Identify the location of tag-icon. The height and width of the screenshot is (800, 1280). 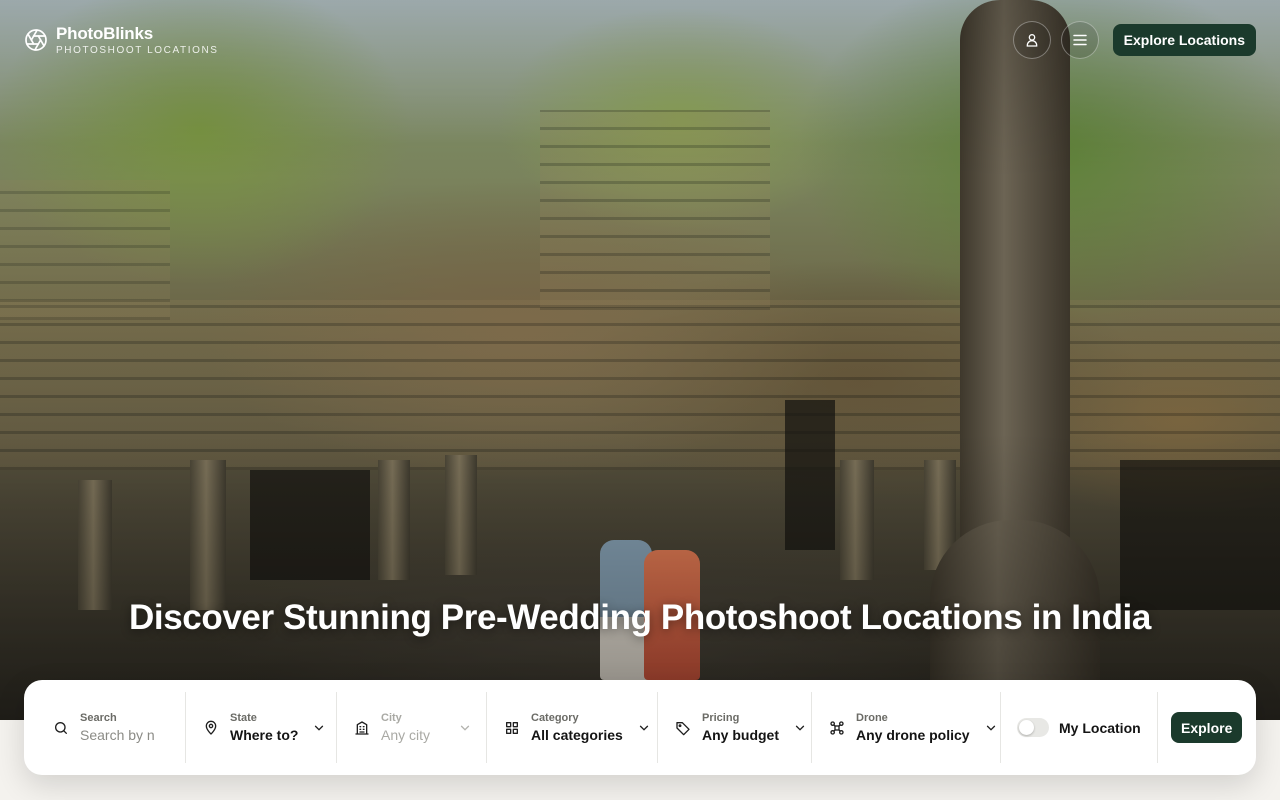
(683, 728).